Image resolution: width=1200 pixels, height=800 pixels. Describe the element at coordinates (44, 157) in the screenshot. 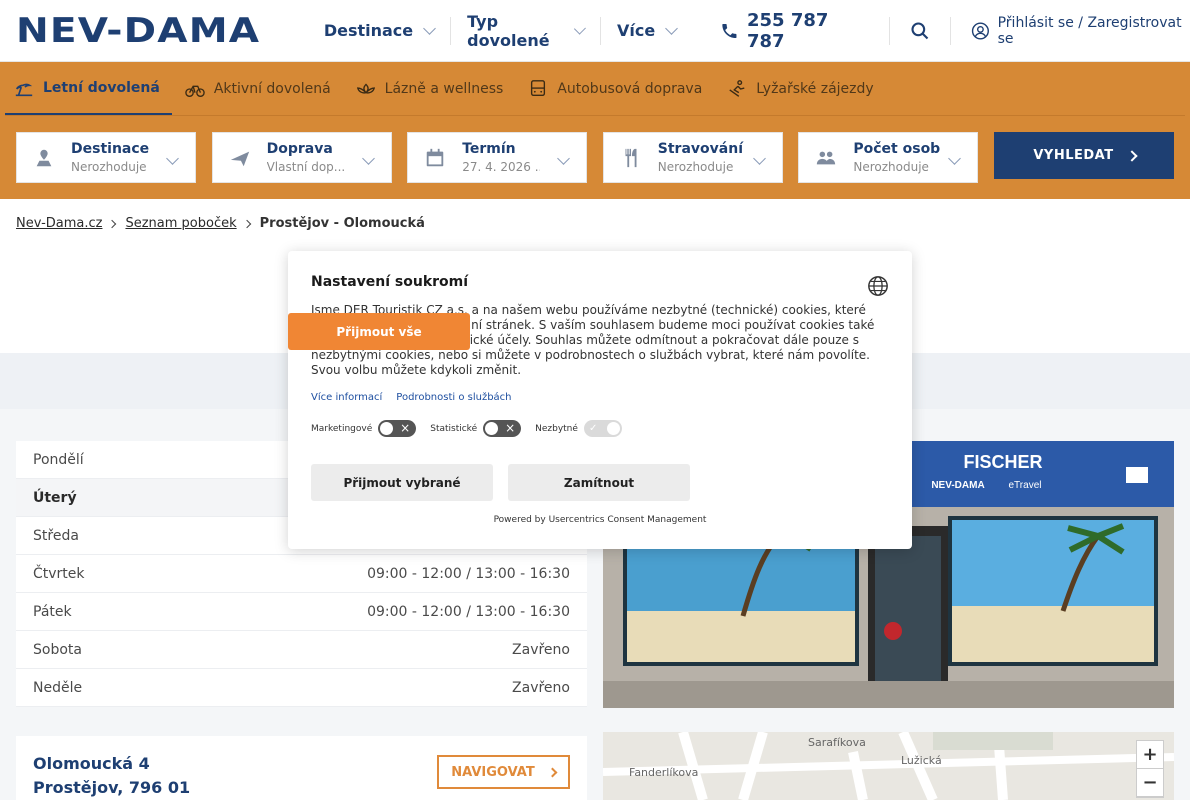

I see `map-pin-icon` at that location.